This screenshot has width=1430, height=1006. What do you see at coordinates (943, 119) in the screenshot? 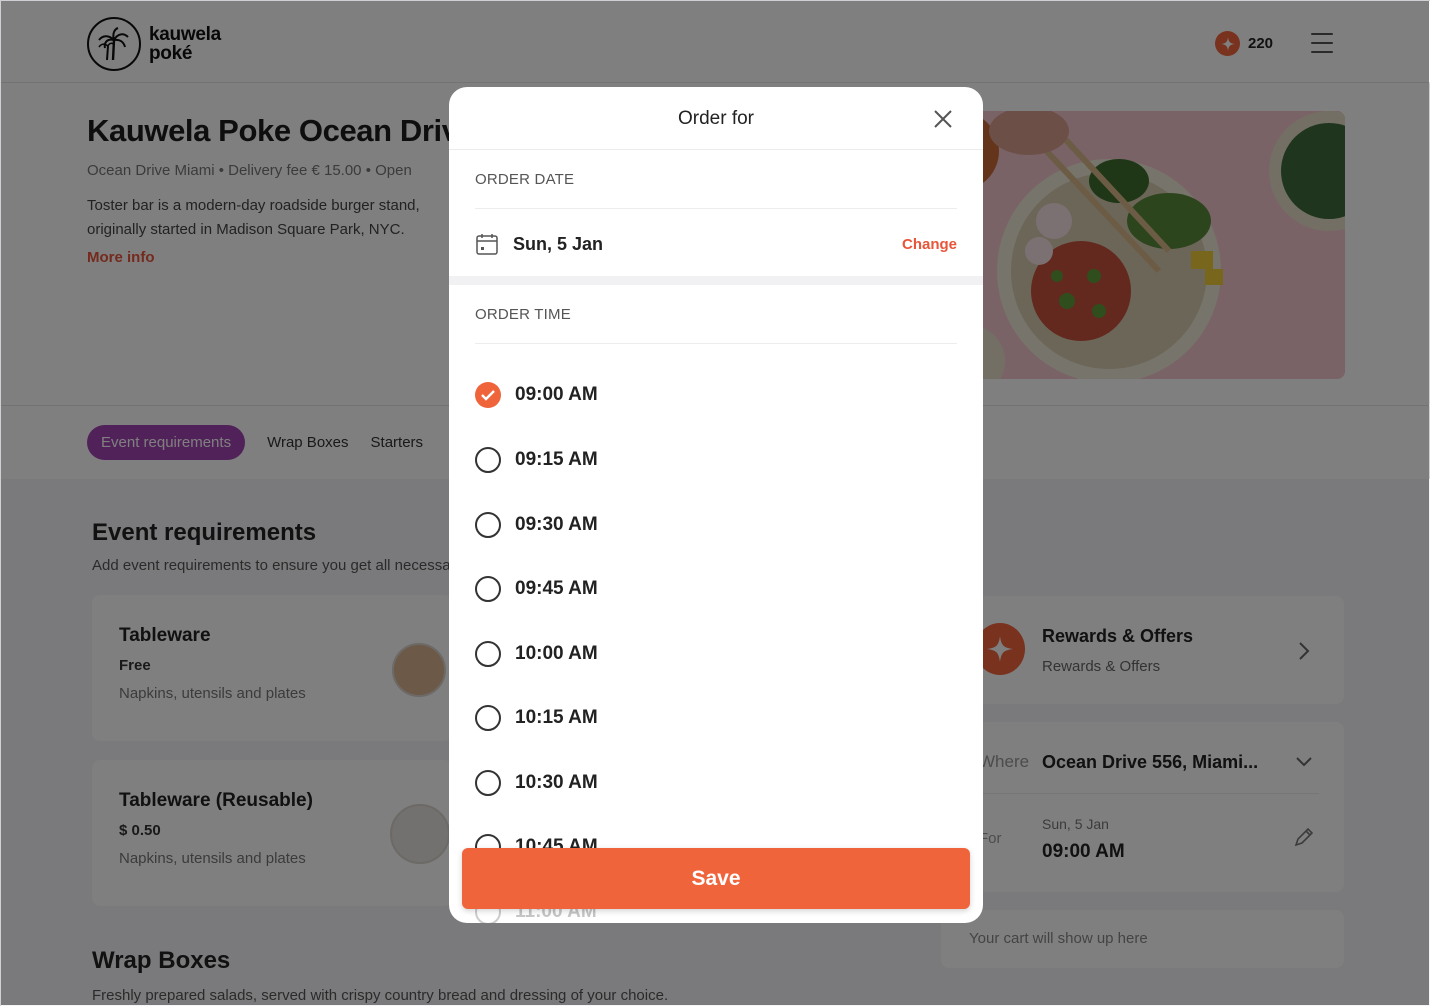
I see `close-icon` at bounding box center [943, 119].